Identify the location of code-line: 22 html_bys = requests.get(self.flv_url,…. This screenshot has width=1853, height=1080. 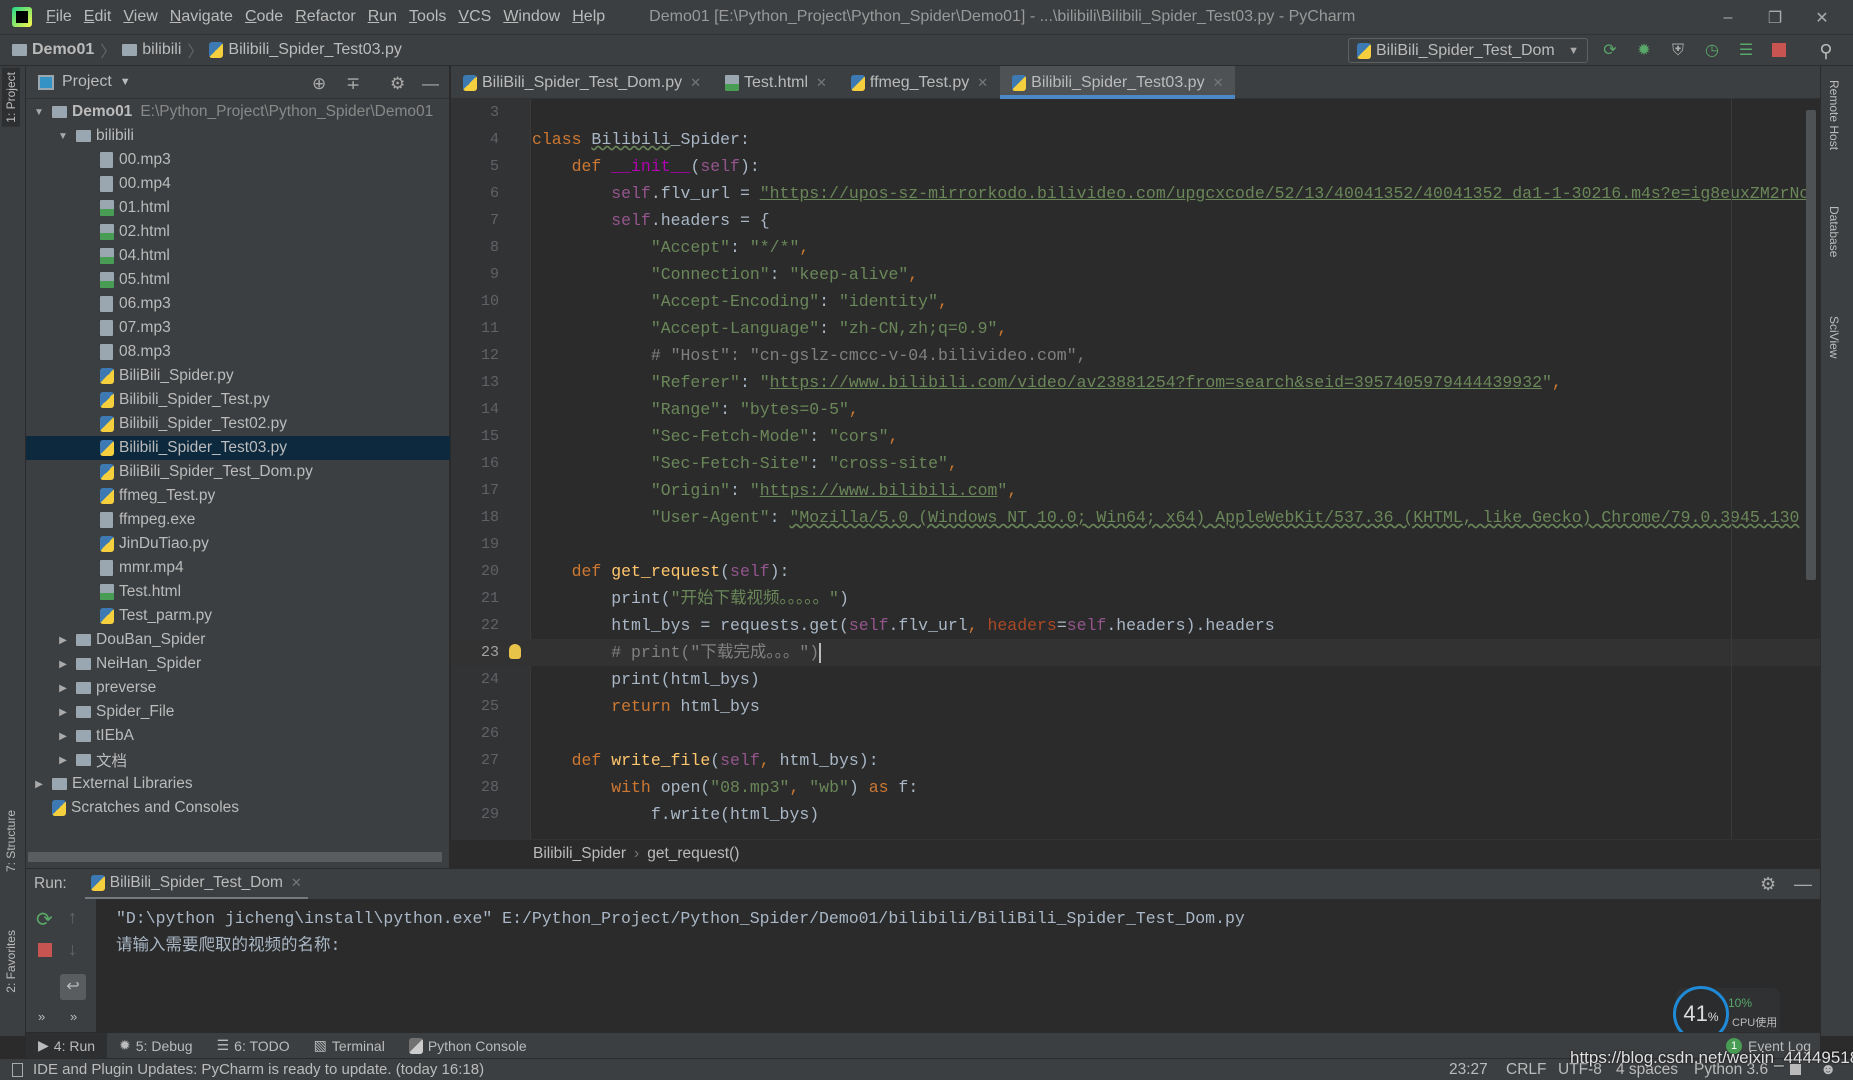
(1135, 625).